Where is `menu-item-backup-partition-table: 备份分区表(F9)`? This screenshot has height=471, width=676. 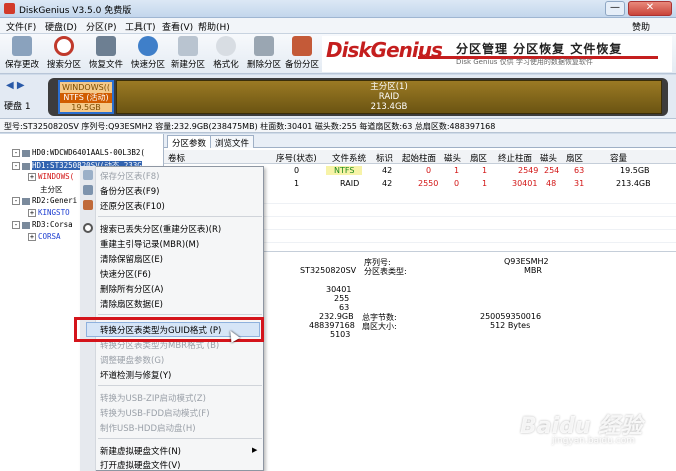 menu-item-backup-partition-table: 备份分区表(F9) is located at coordinates (129, 191).